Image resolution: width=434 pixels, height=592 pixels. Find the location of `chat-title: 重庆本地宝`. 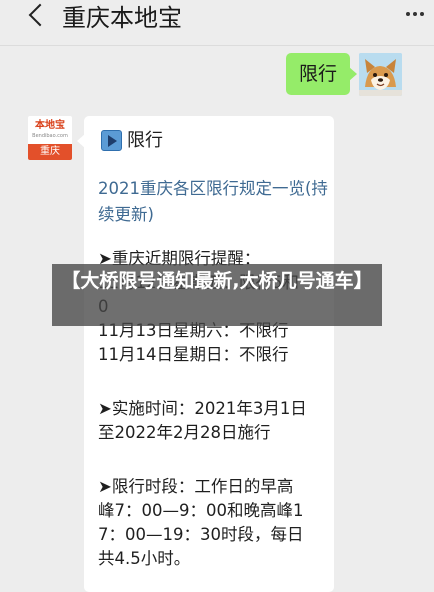

chat-title: 重庆本地宝 is located at coordinates (122, 18).